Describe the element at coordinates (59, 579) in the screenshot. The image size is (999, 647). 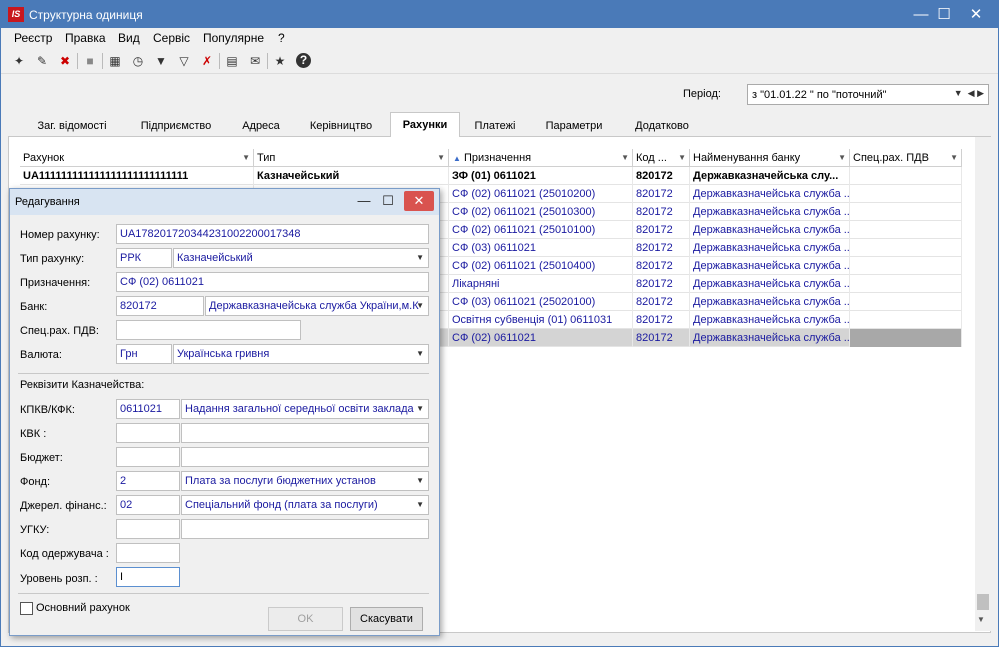
I see `level-label: Уровень розп. :` at that location.